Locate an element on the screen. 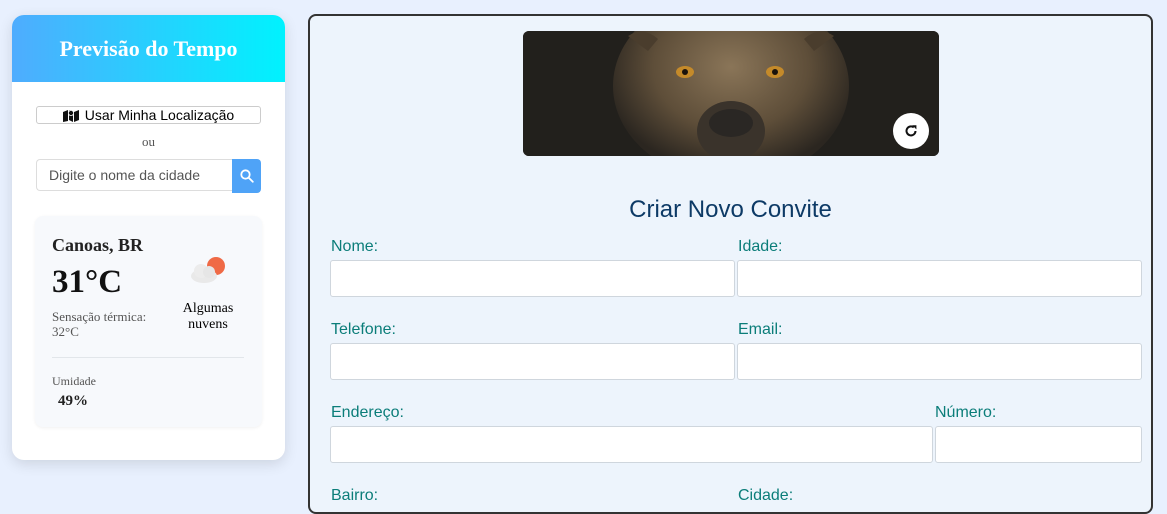 The height and width of the screenshot is (514, 1167). or-separator: ou is located at coordinates (148, 141).